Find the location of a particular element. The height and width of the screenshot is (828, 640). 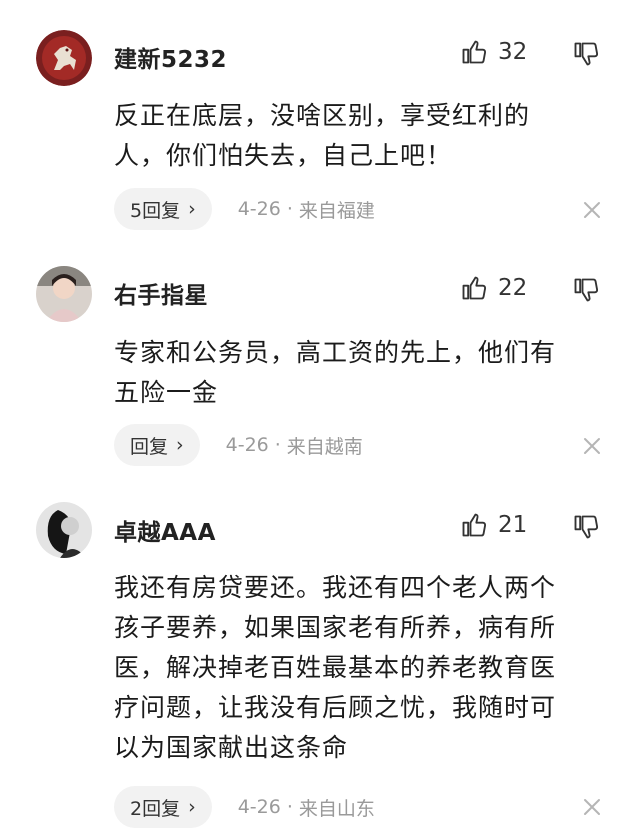

comment-meta: 2回复 › 4-26 · 来自山东 is located at coordinates (244, 807).